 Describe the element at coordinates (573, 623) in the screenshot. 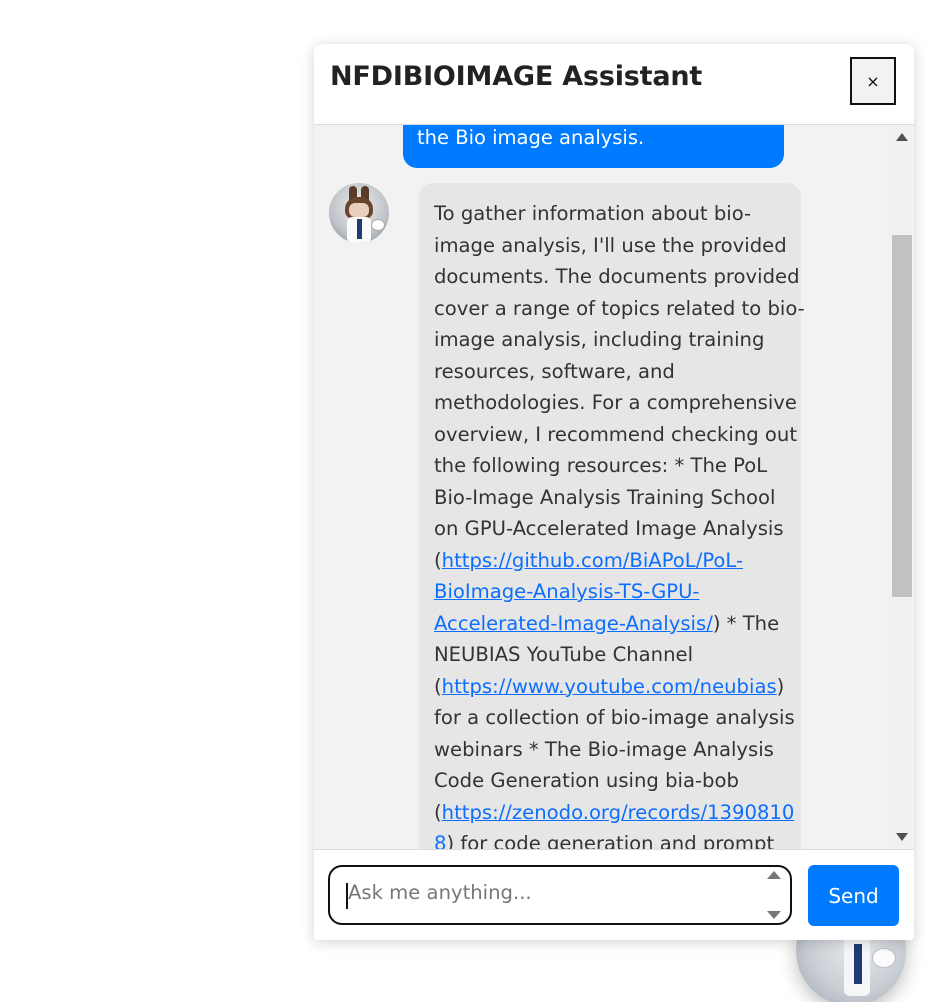

I see `resource-link: Accelerated-Image-Analysis/` at that location.